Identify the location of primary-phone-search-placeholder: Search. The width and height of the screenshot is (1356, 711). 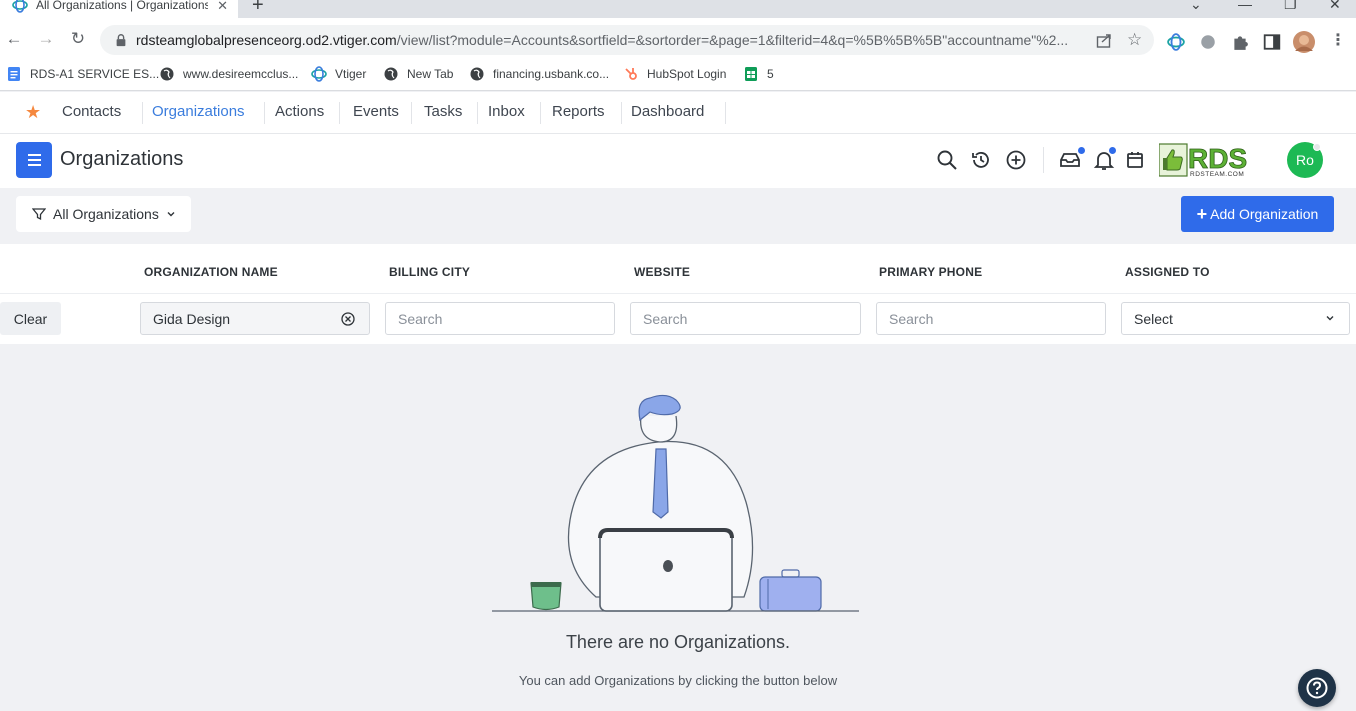
(911, 318).